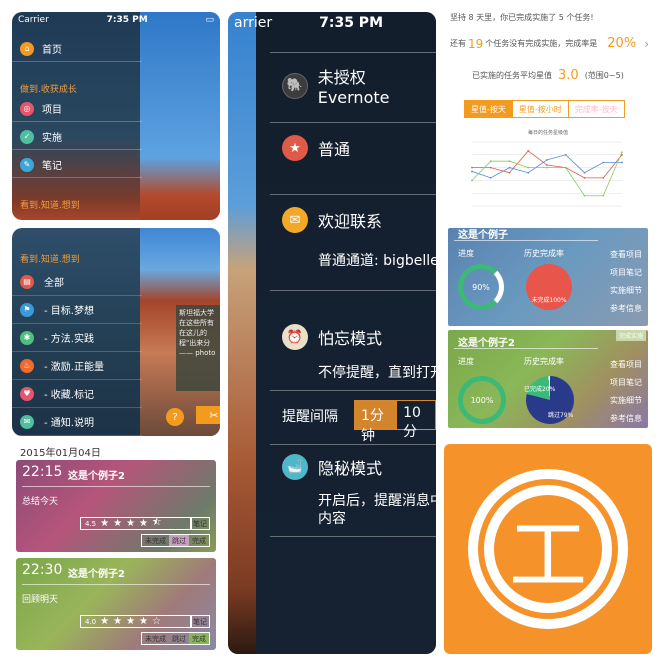 The height and width of the screenshot is (665, 665). Describe the element at coordinates (180, 116) in the screenshot. I see `background-photo` at that location.